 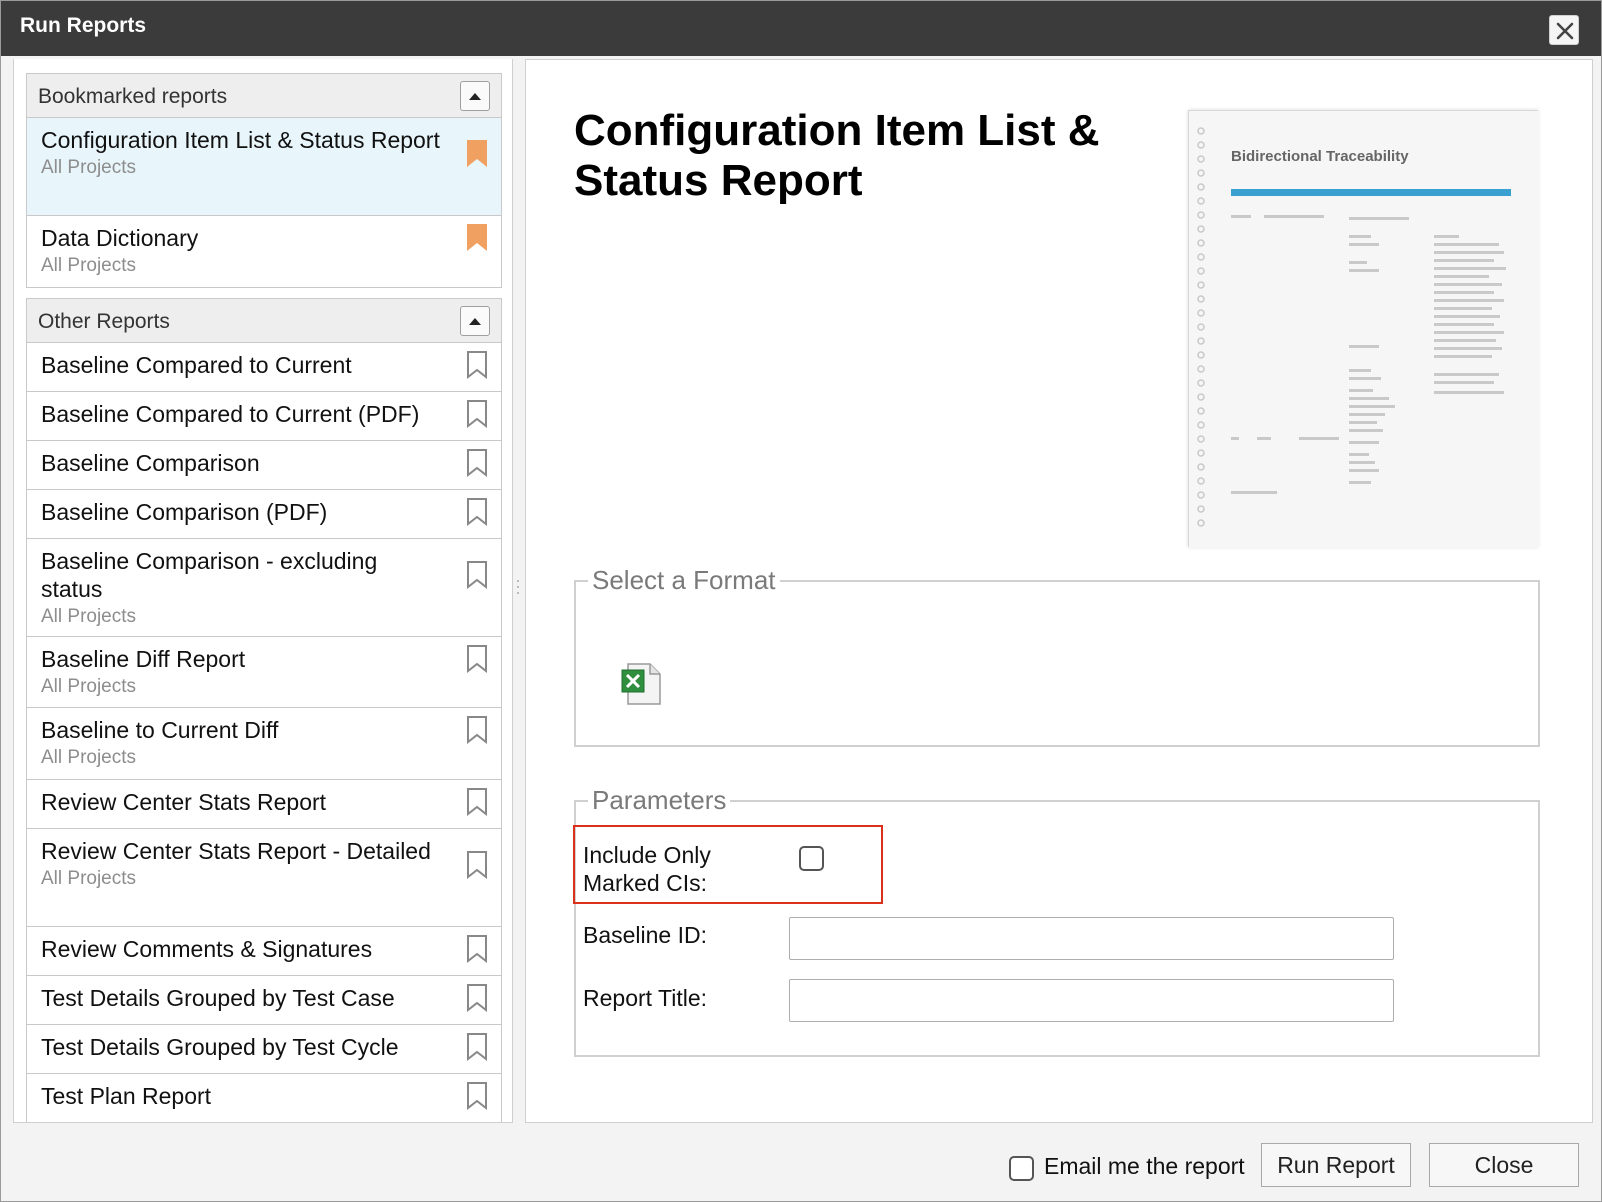 What do you see at coordinates (1091, 938) in the screenshot?
I see `baseline-id-input` at bounding box center [1091, 938].